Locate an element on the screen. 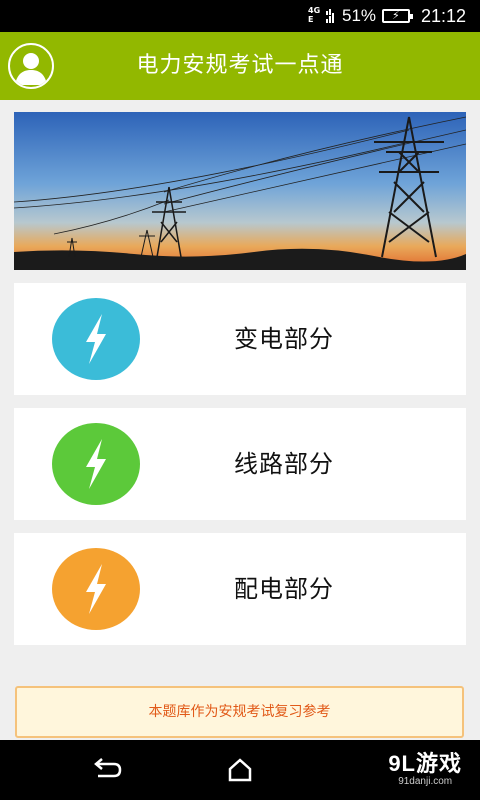 This screenshot has height=800, width=480. battery-percent: 51% is located at coordinates (359, 15).